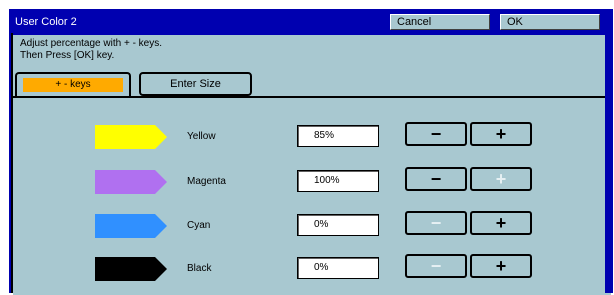 Image resolution: width=614 pixels, height=295 pixels. What do you see at coordinates (501, 266) in the screenshot?
I see `black-increase-button: +` at bounding box center [501, 266].